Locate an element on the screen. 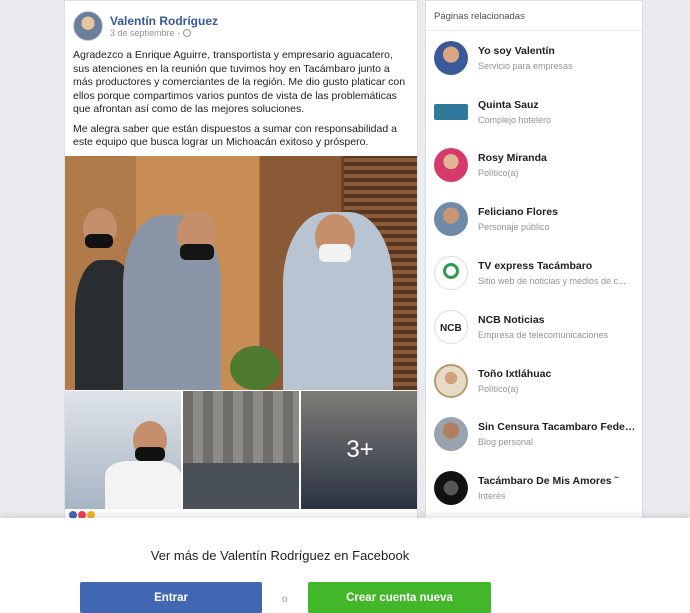 Image resolution: width=690 pixels, height=613 pixels. author-name: Valentín Rodríguez is located at coordinates (164, 21).